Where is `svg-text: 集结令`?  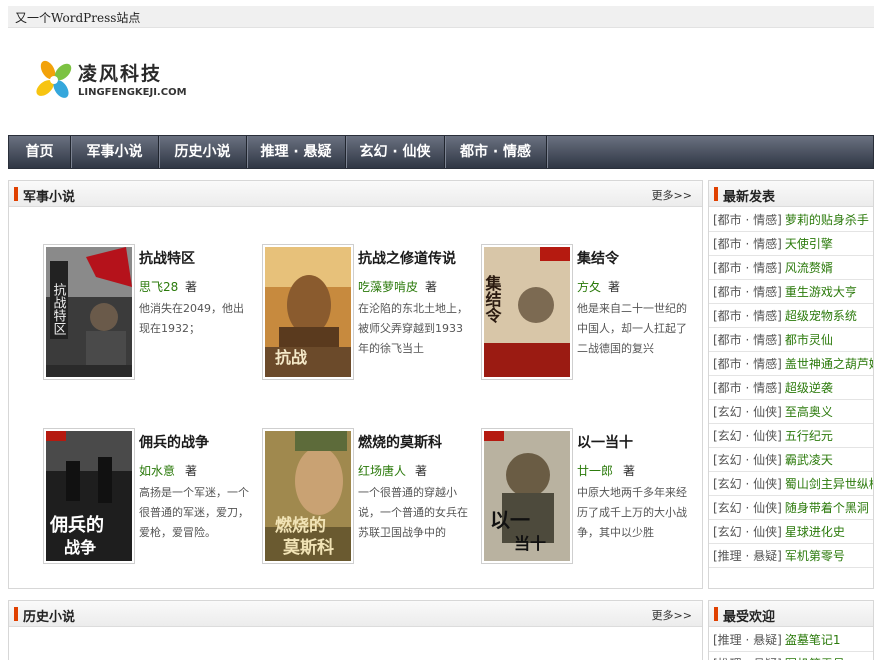 svg-text: 集结令 is located at coordinates (493, 299).